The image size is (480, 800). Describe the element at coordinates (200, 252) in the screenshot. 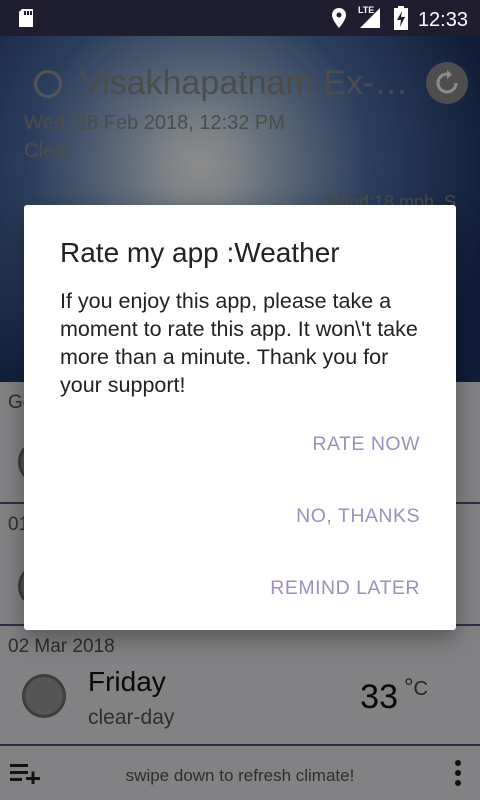

I see `dialog-title: Rate my app :Weather` at that location.